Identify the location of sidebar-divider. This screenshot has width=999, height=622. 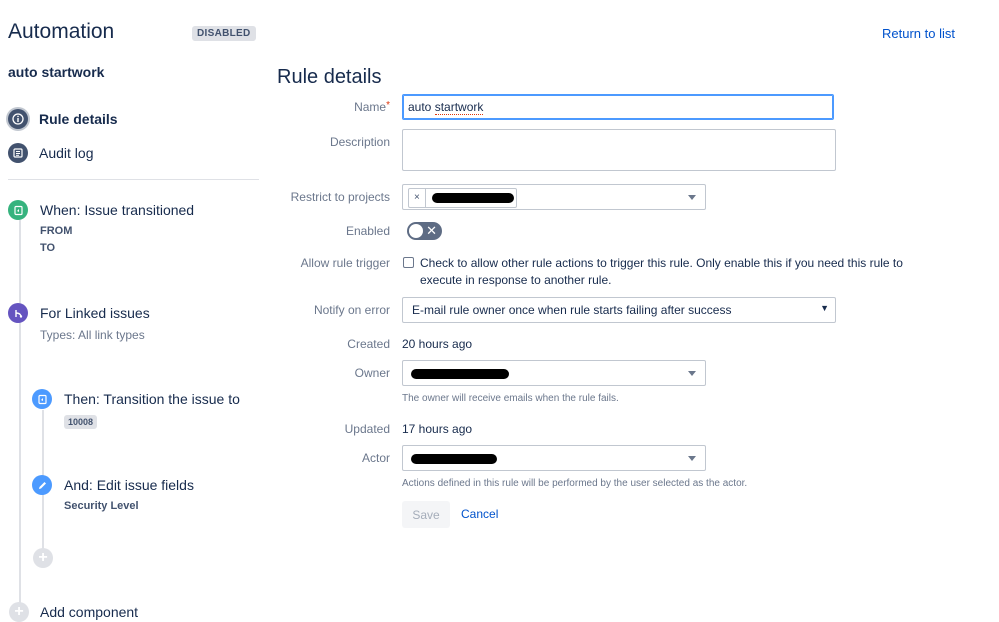
(133, 179).